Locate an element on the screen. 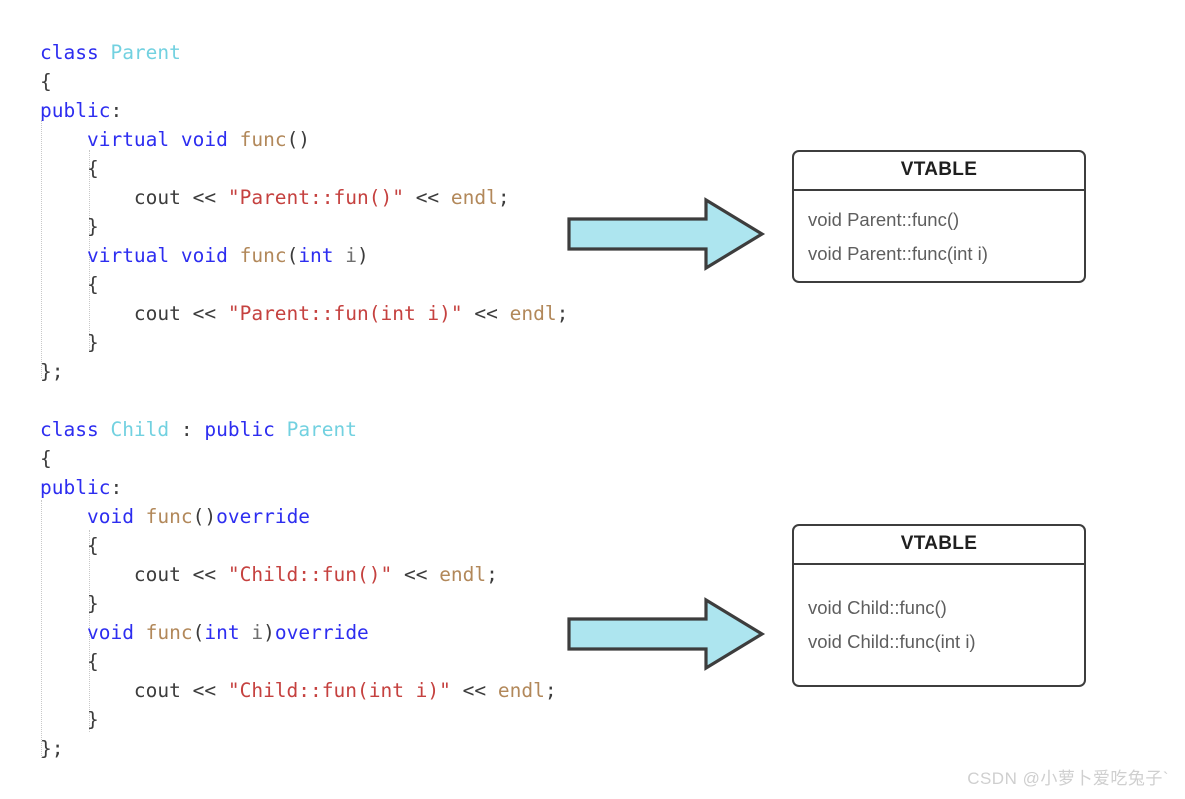  code-token-str: "Child::fun(int i)" is located at coordinates (339, 690).